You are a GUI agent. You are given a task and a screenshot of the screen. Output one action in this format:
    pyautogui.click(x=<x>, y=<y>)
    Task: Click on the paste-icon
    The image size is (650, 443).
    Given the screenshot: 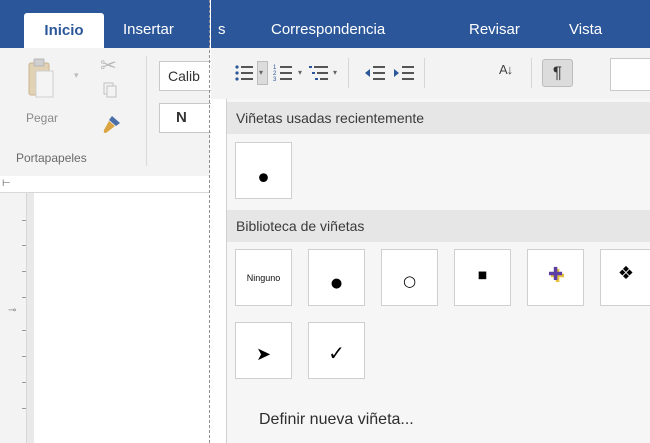 What is the action you would take?
    pyautogui.click(x=41, y=79)
    